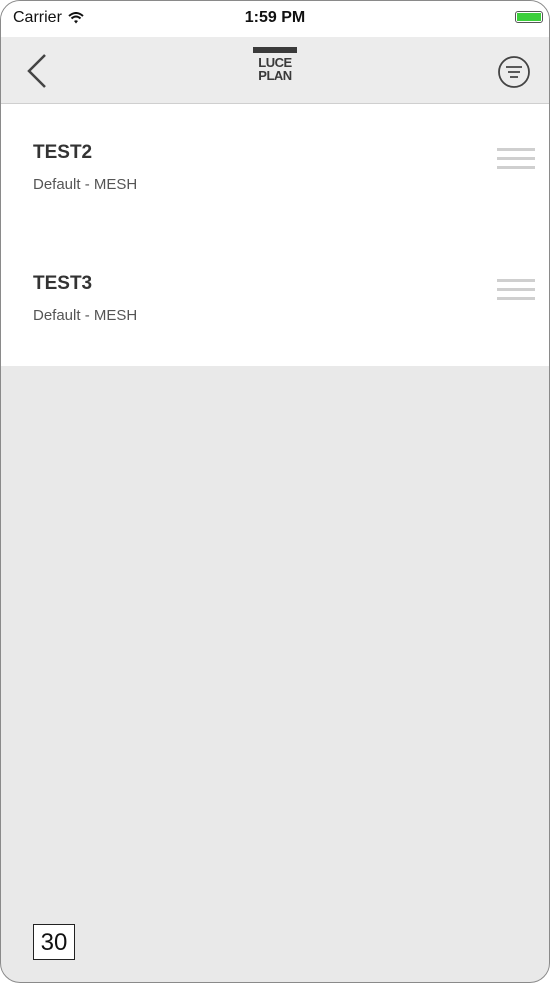 The height and width of the screenshot is (983, 550). Describe the element at coordinates (36, 71) in the screenshot. I see `chevron-left-icon` at that location.